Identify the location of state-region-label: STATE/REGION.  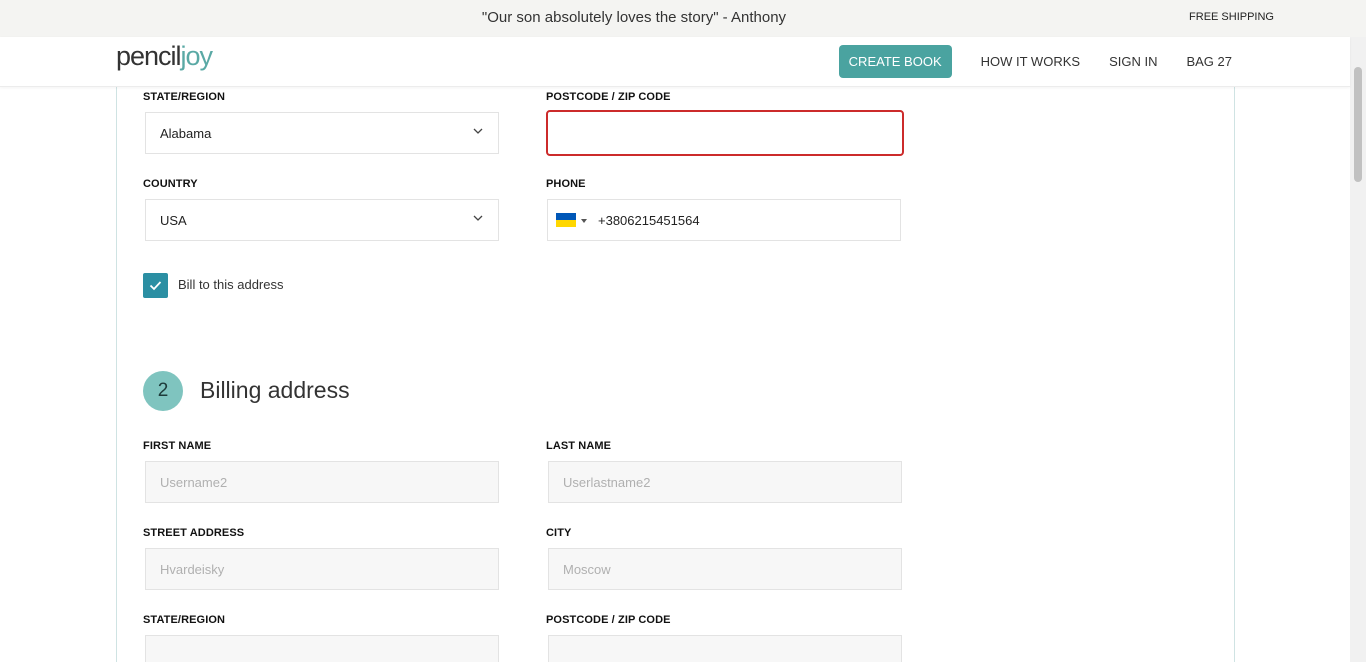
(184, 97).